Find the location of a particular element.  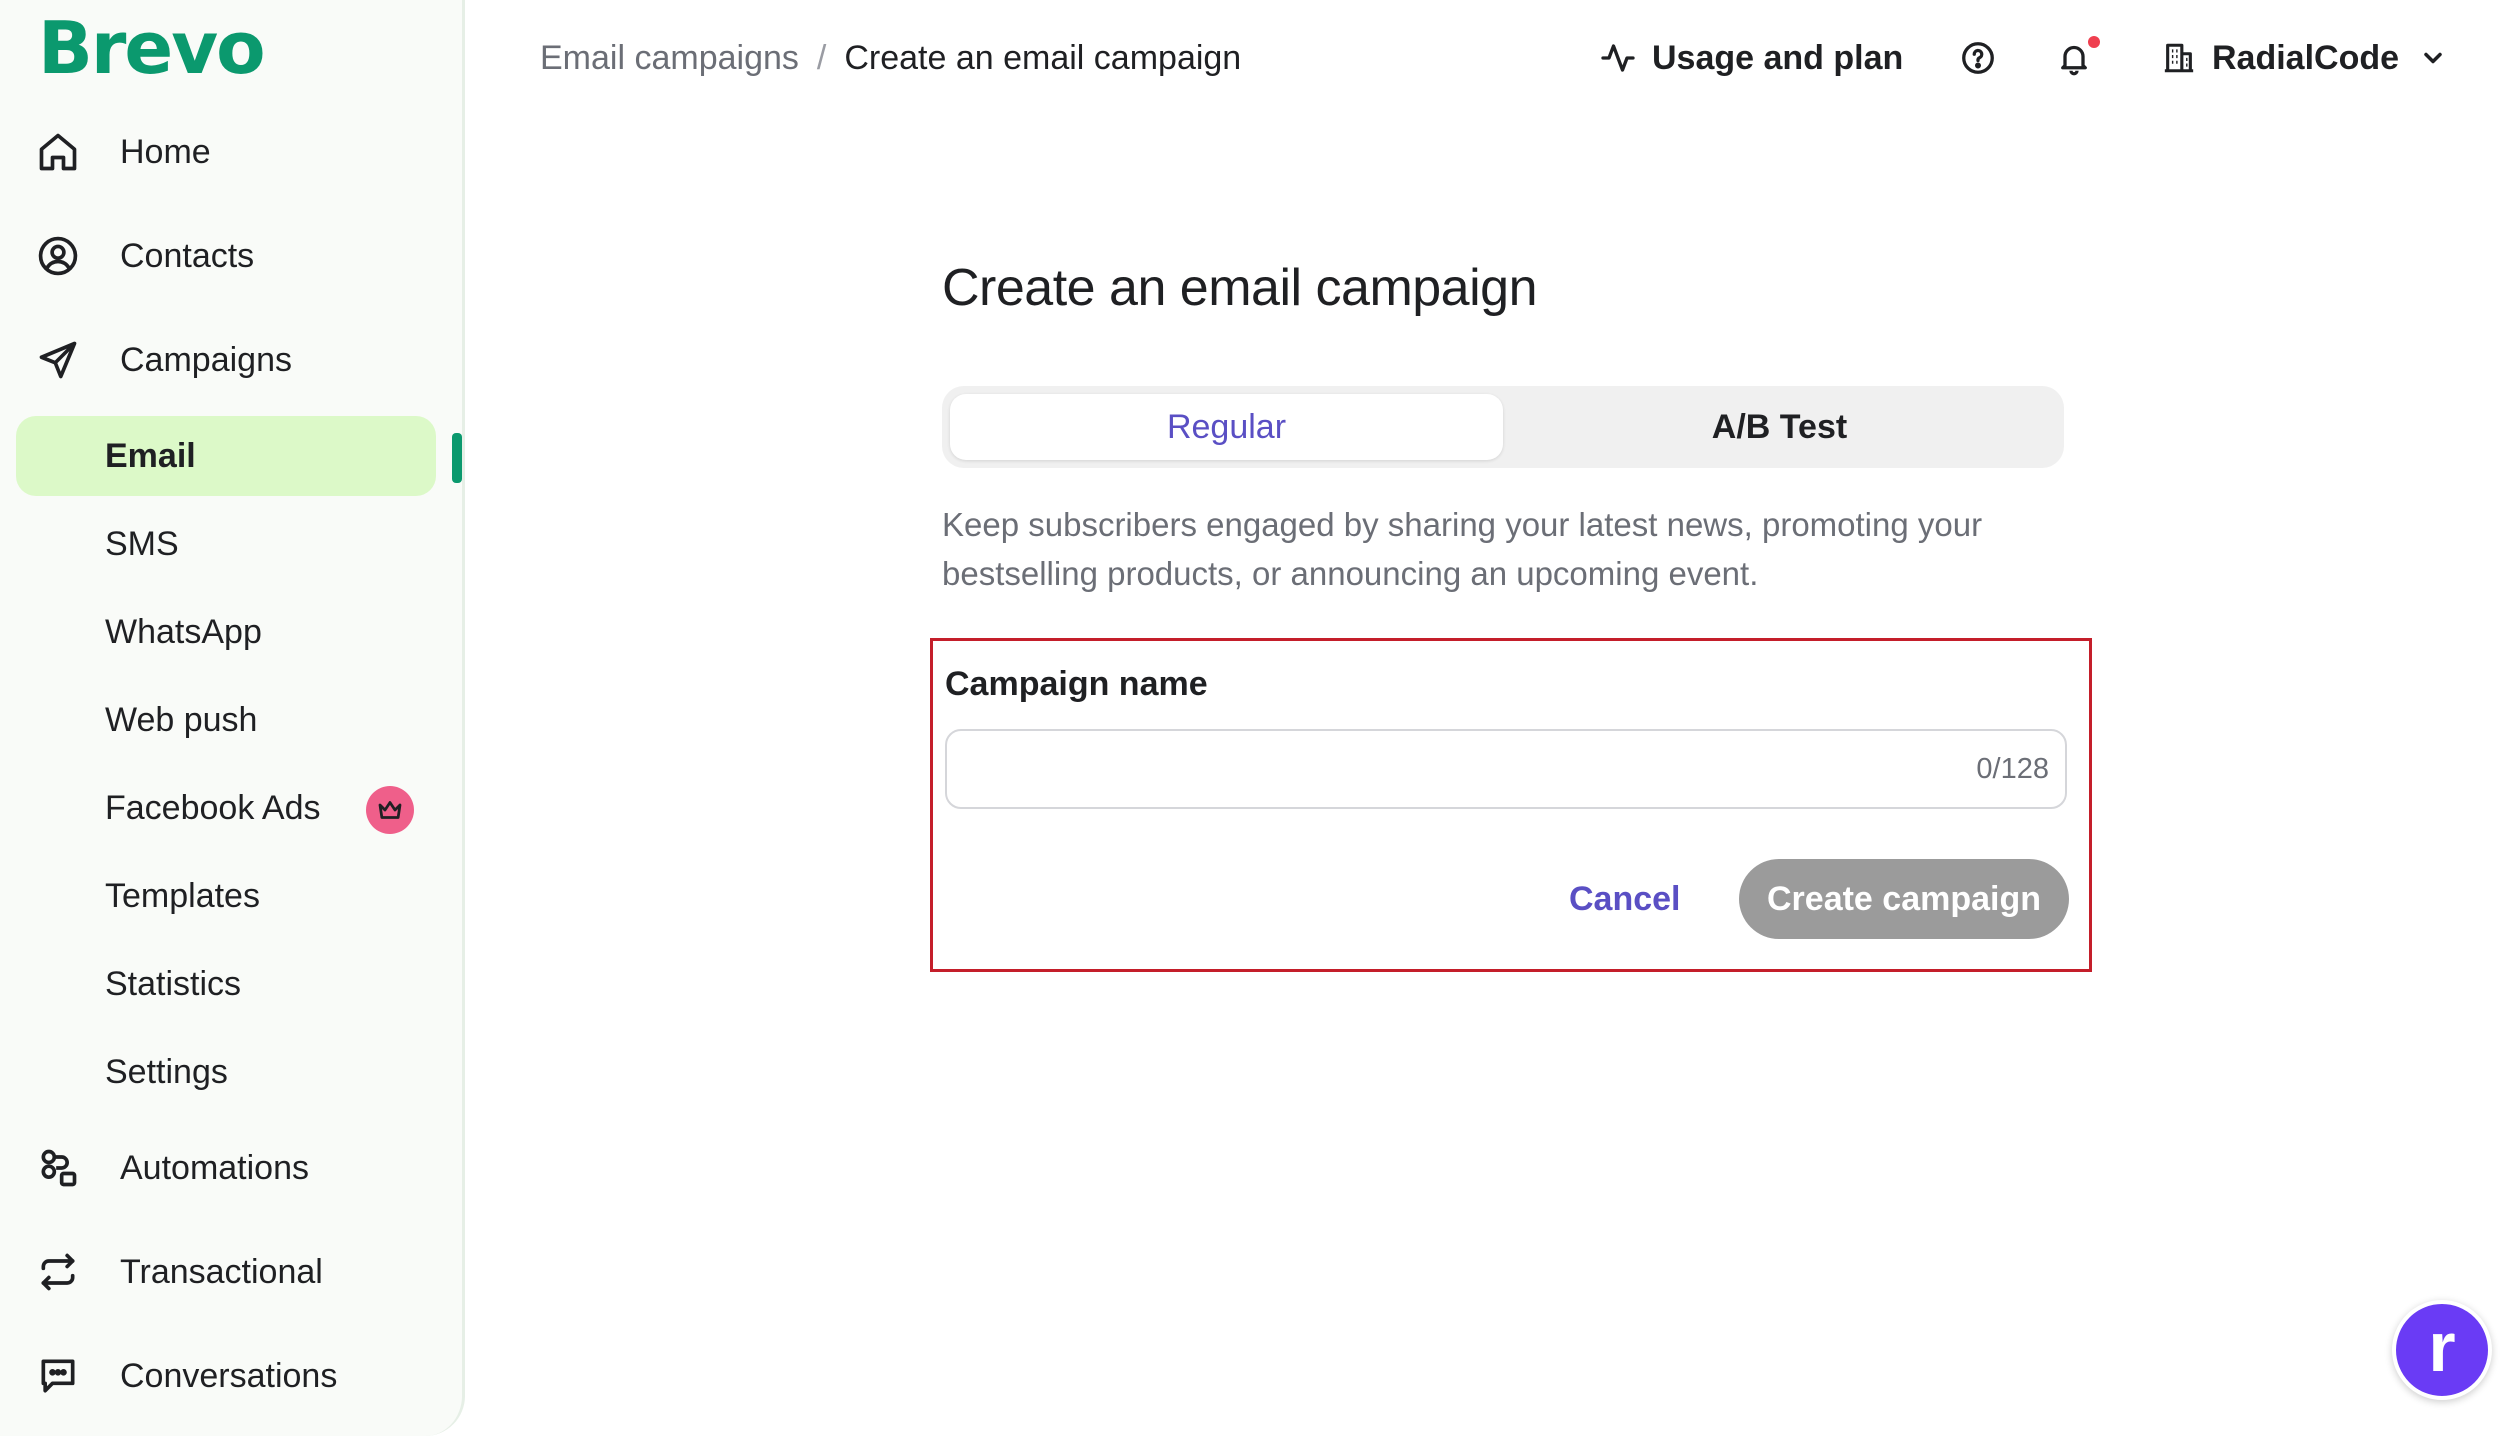

chevron-down-icon is located at coordinates (2433, 58).